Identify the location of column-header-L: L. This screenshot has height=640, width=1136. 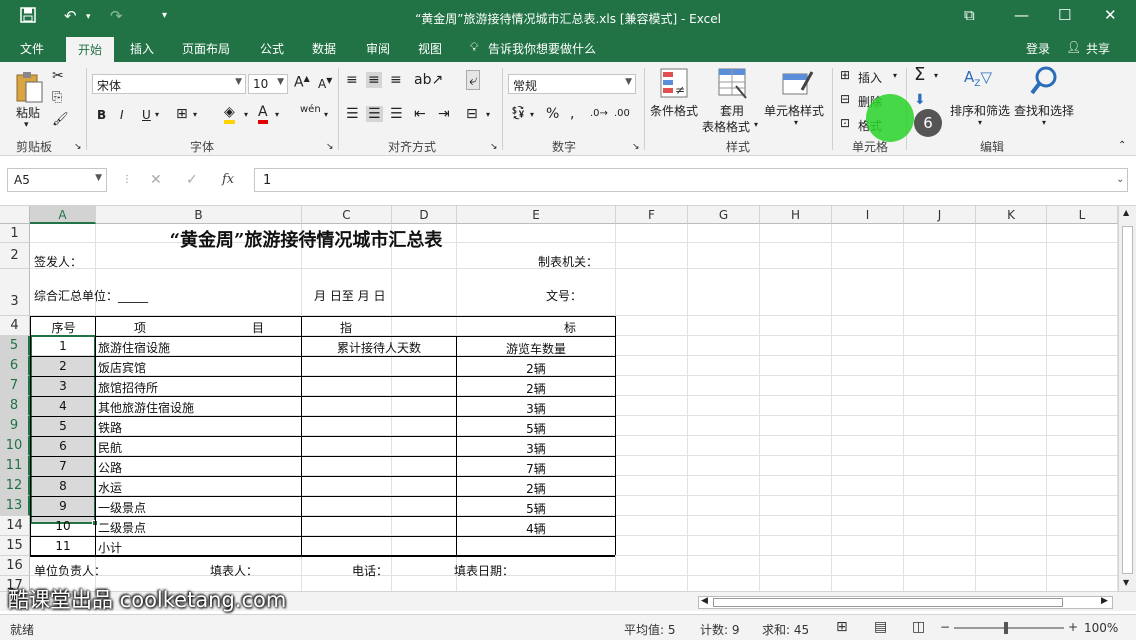
(1082, 215).